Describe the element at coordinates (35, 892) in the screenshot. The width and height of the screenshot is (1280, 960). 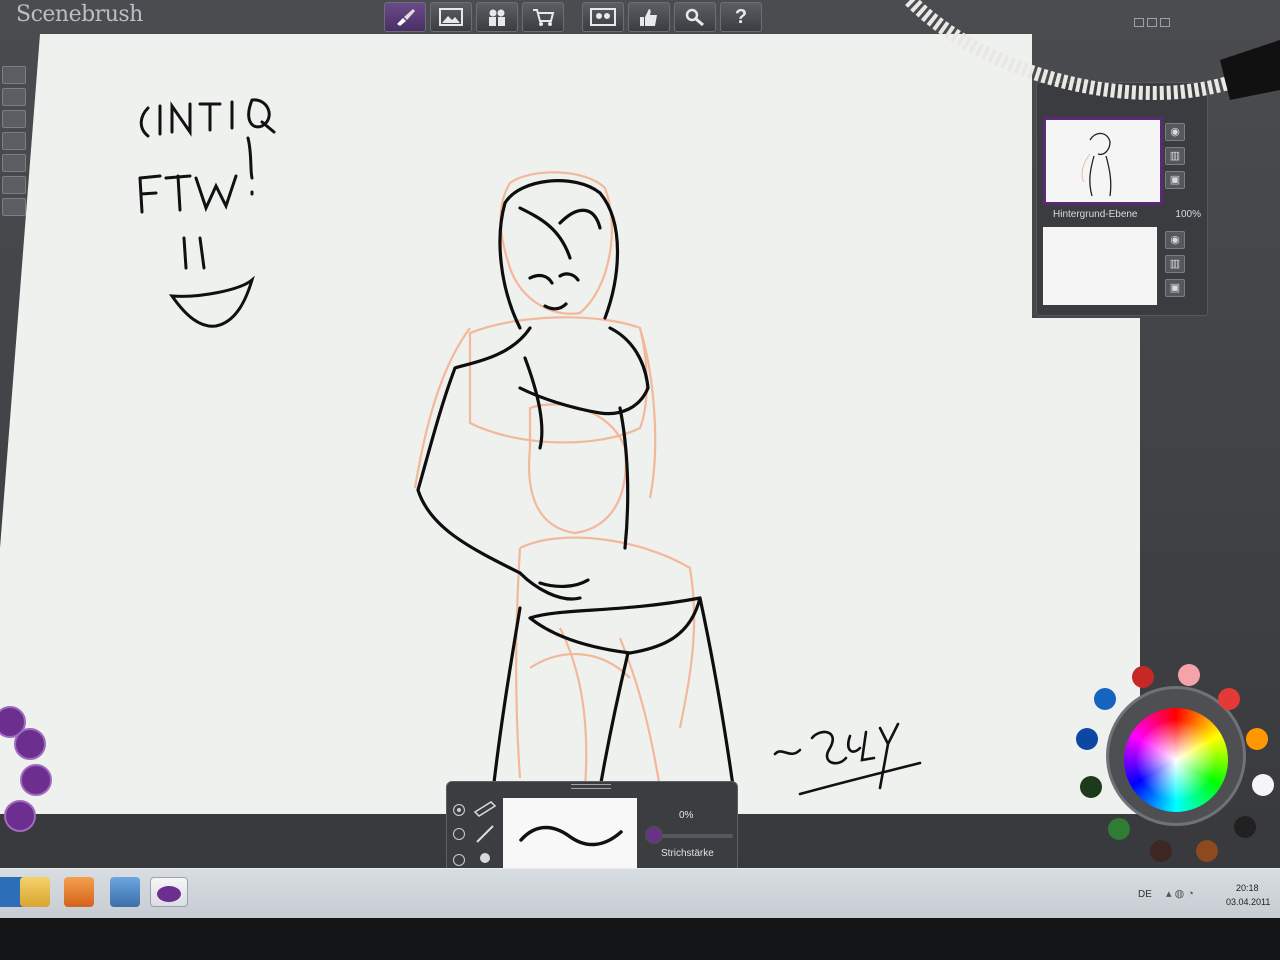
I see `explorer-icon` at that location.